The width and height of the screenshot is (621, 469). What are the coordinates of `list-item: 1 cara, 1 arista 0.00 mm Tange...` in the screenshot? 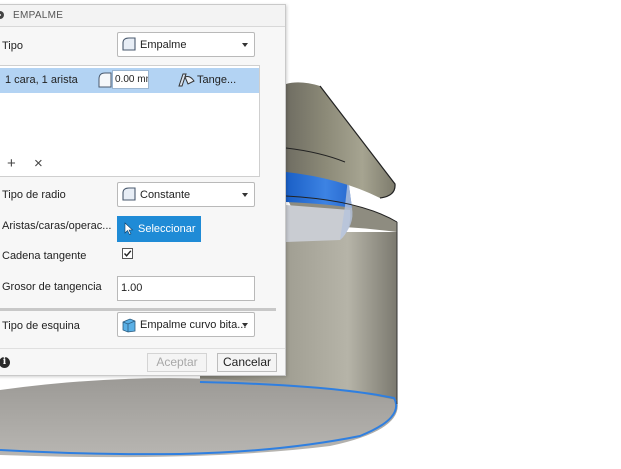 It's located at (129, 80).